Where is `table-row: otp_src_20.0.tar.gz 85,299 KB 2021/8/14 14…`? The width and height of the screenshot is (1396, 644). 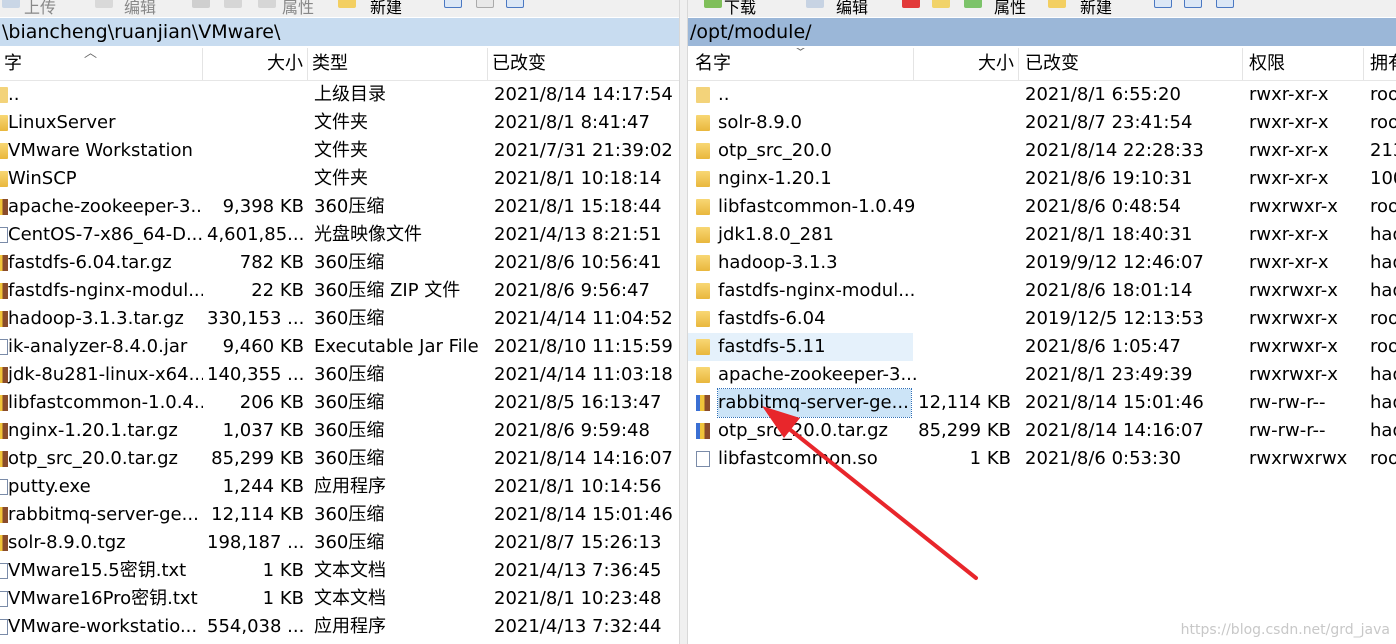 table-row: otp_src_20.0.tar.gz 85,299 KB 2021/8/14 14… is located at coordinates (1042, 431).